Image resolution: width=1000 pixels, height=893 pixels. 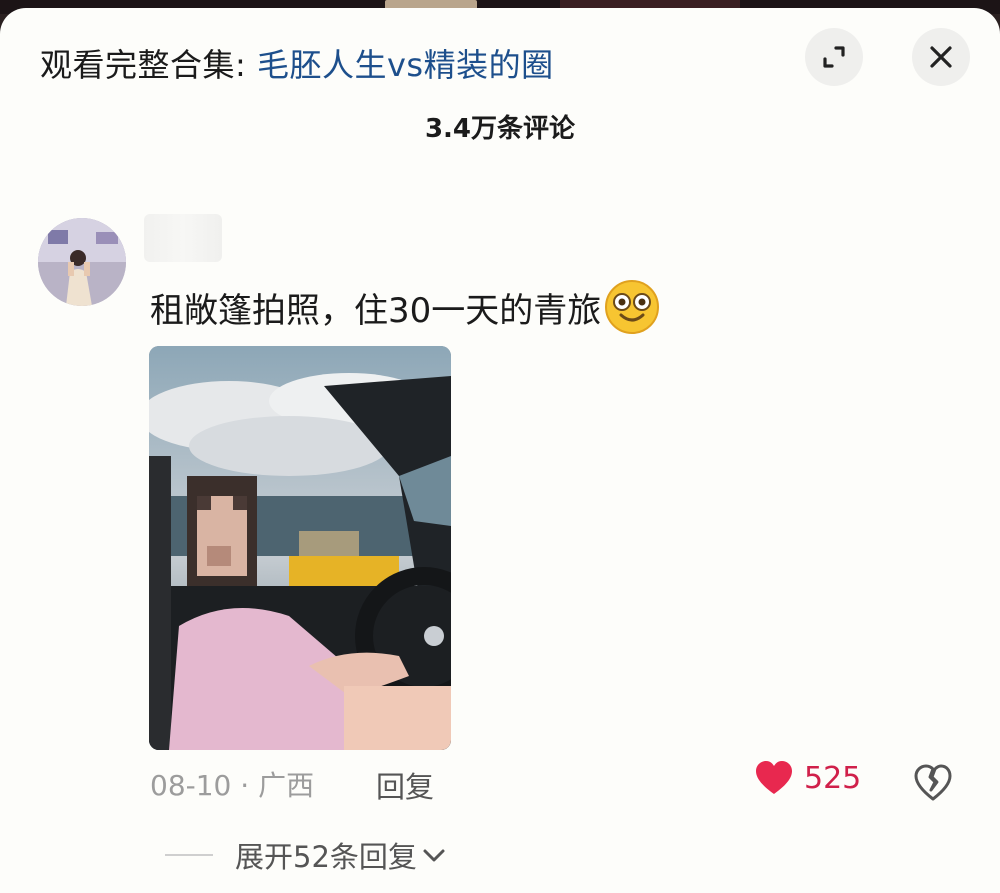 I want to click on comment-photo, so click(x=300, y=548).